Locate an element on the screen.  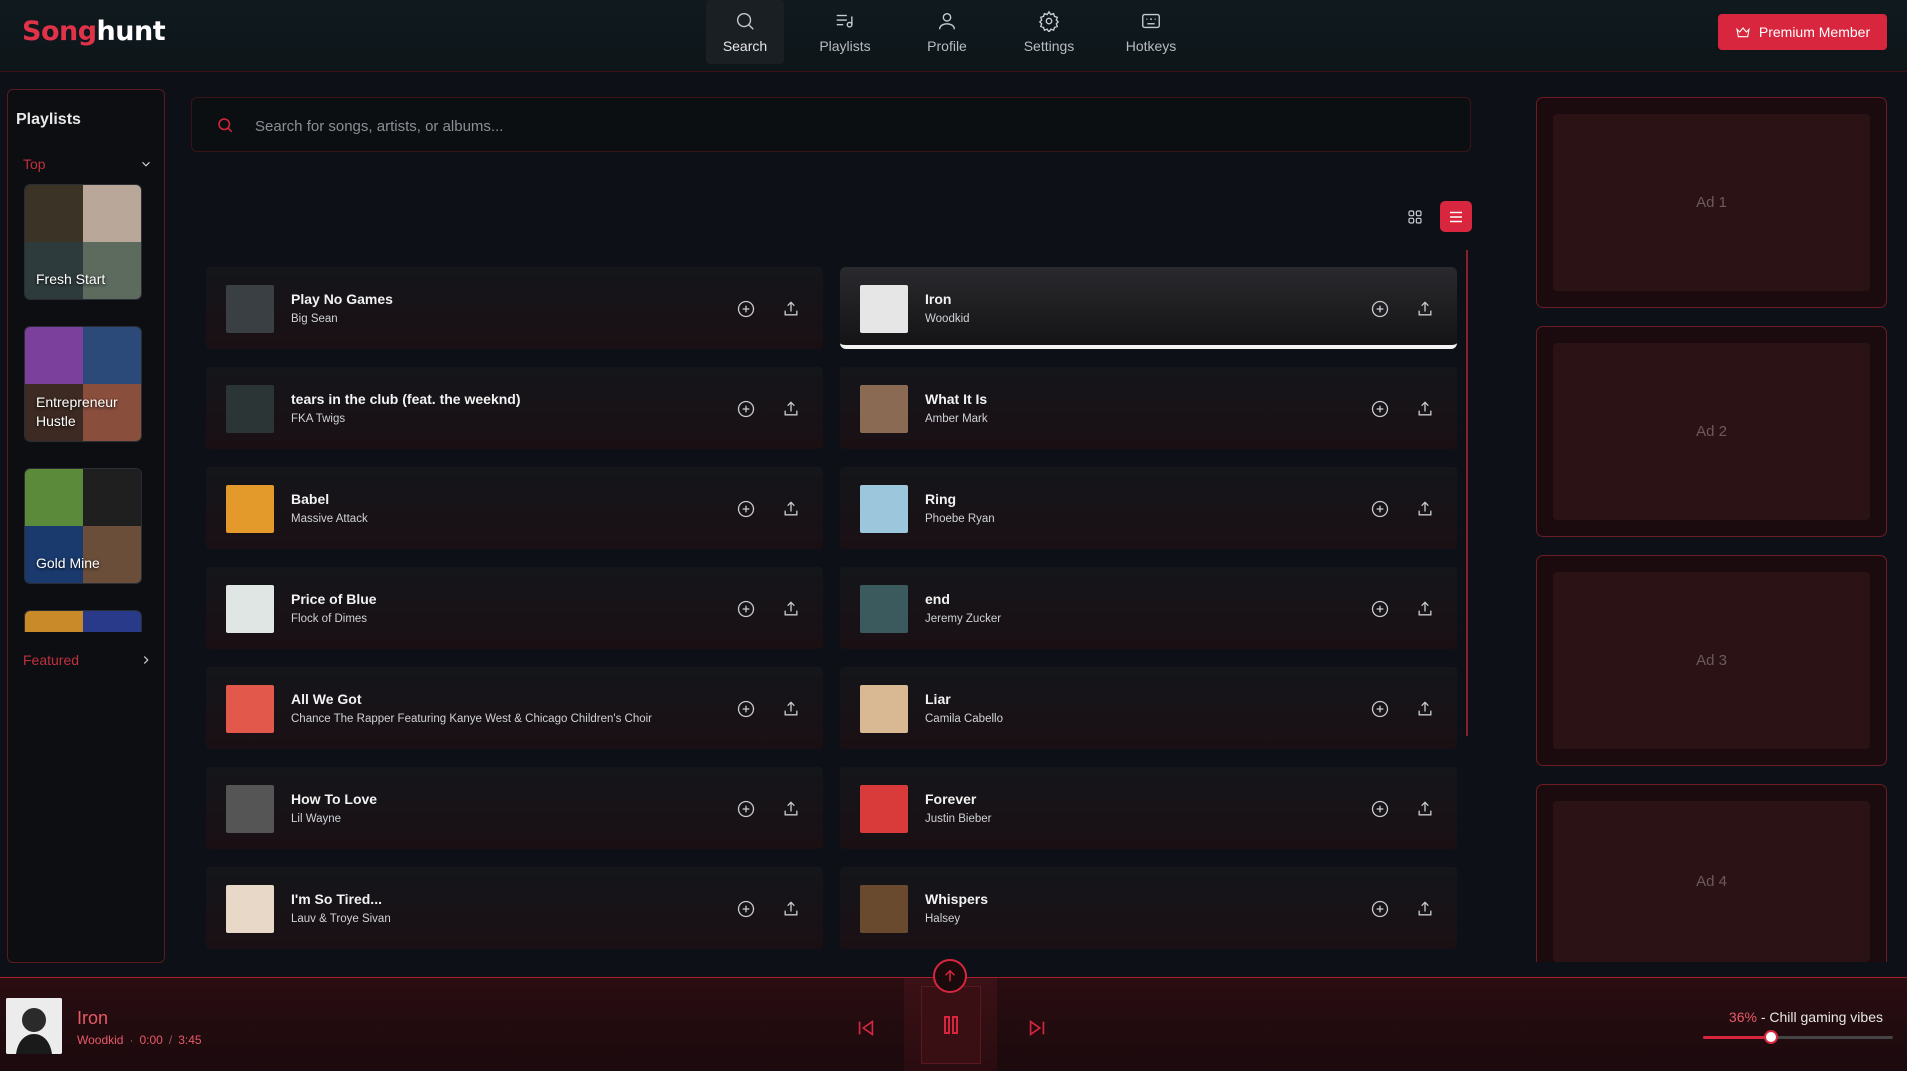
nav-profile: Profile is located at coordinates (947, 32).